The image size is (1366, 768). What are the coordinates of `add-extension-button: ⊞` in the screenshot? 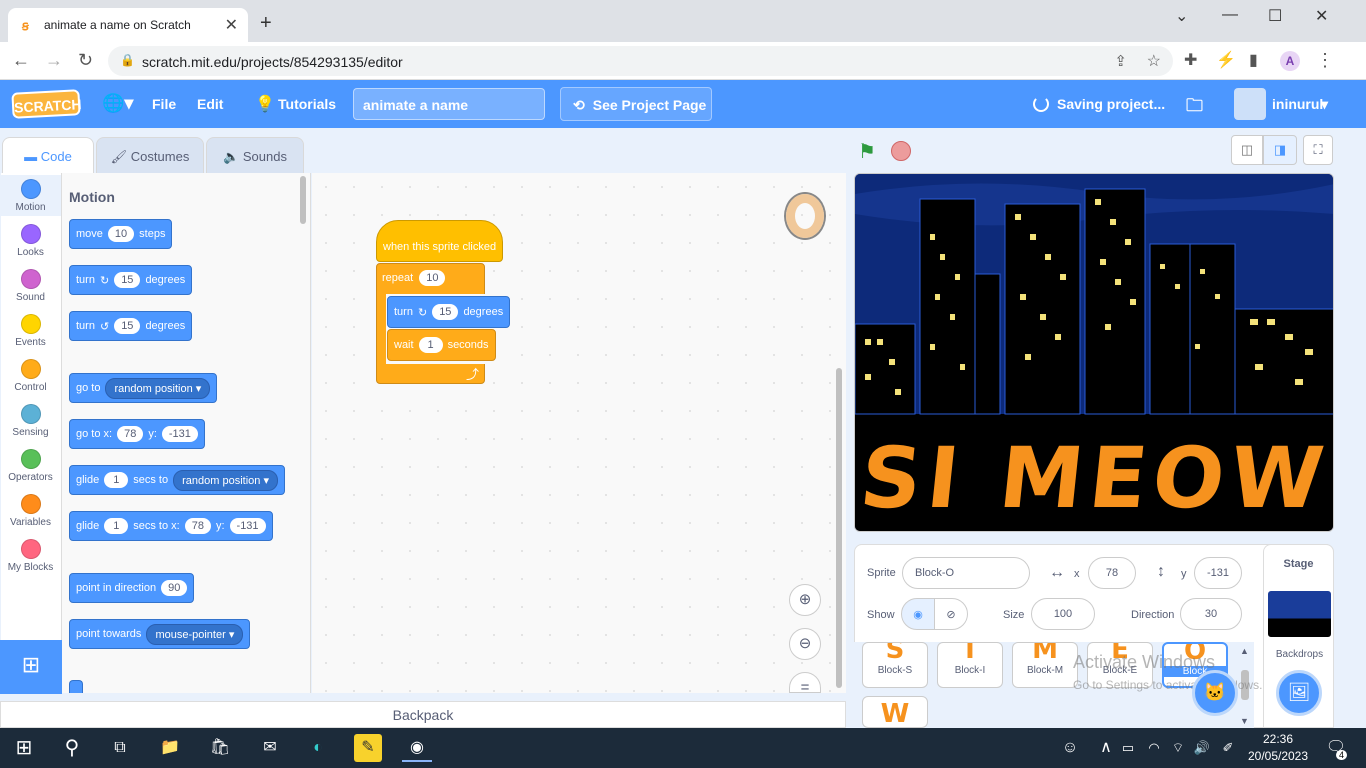 It's located at (31, 667).